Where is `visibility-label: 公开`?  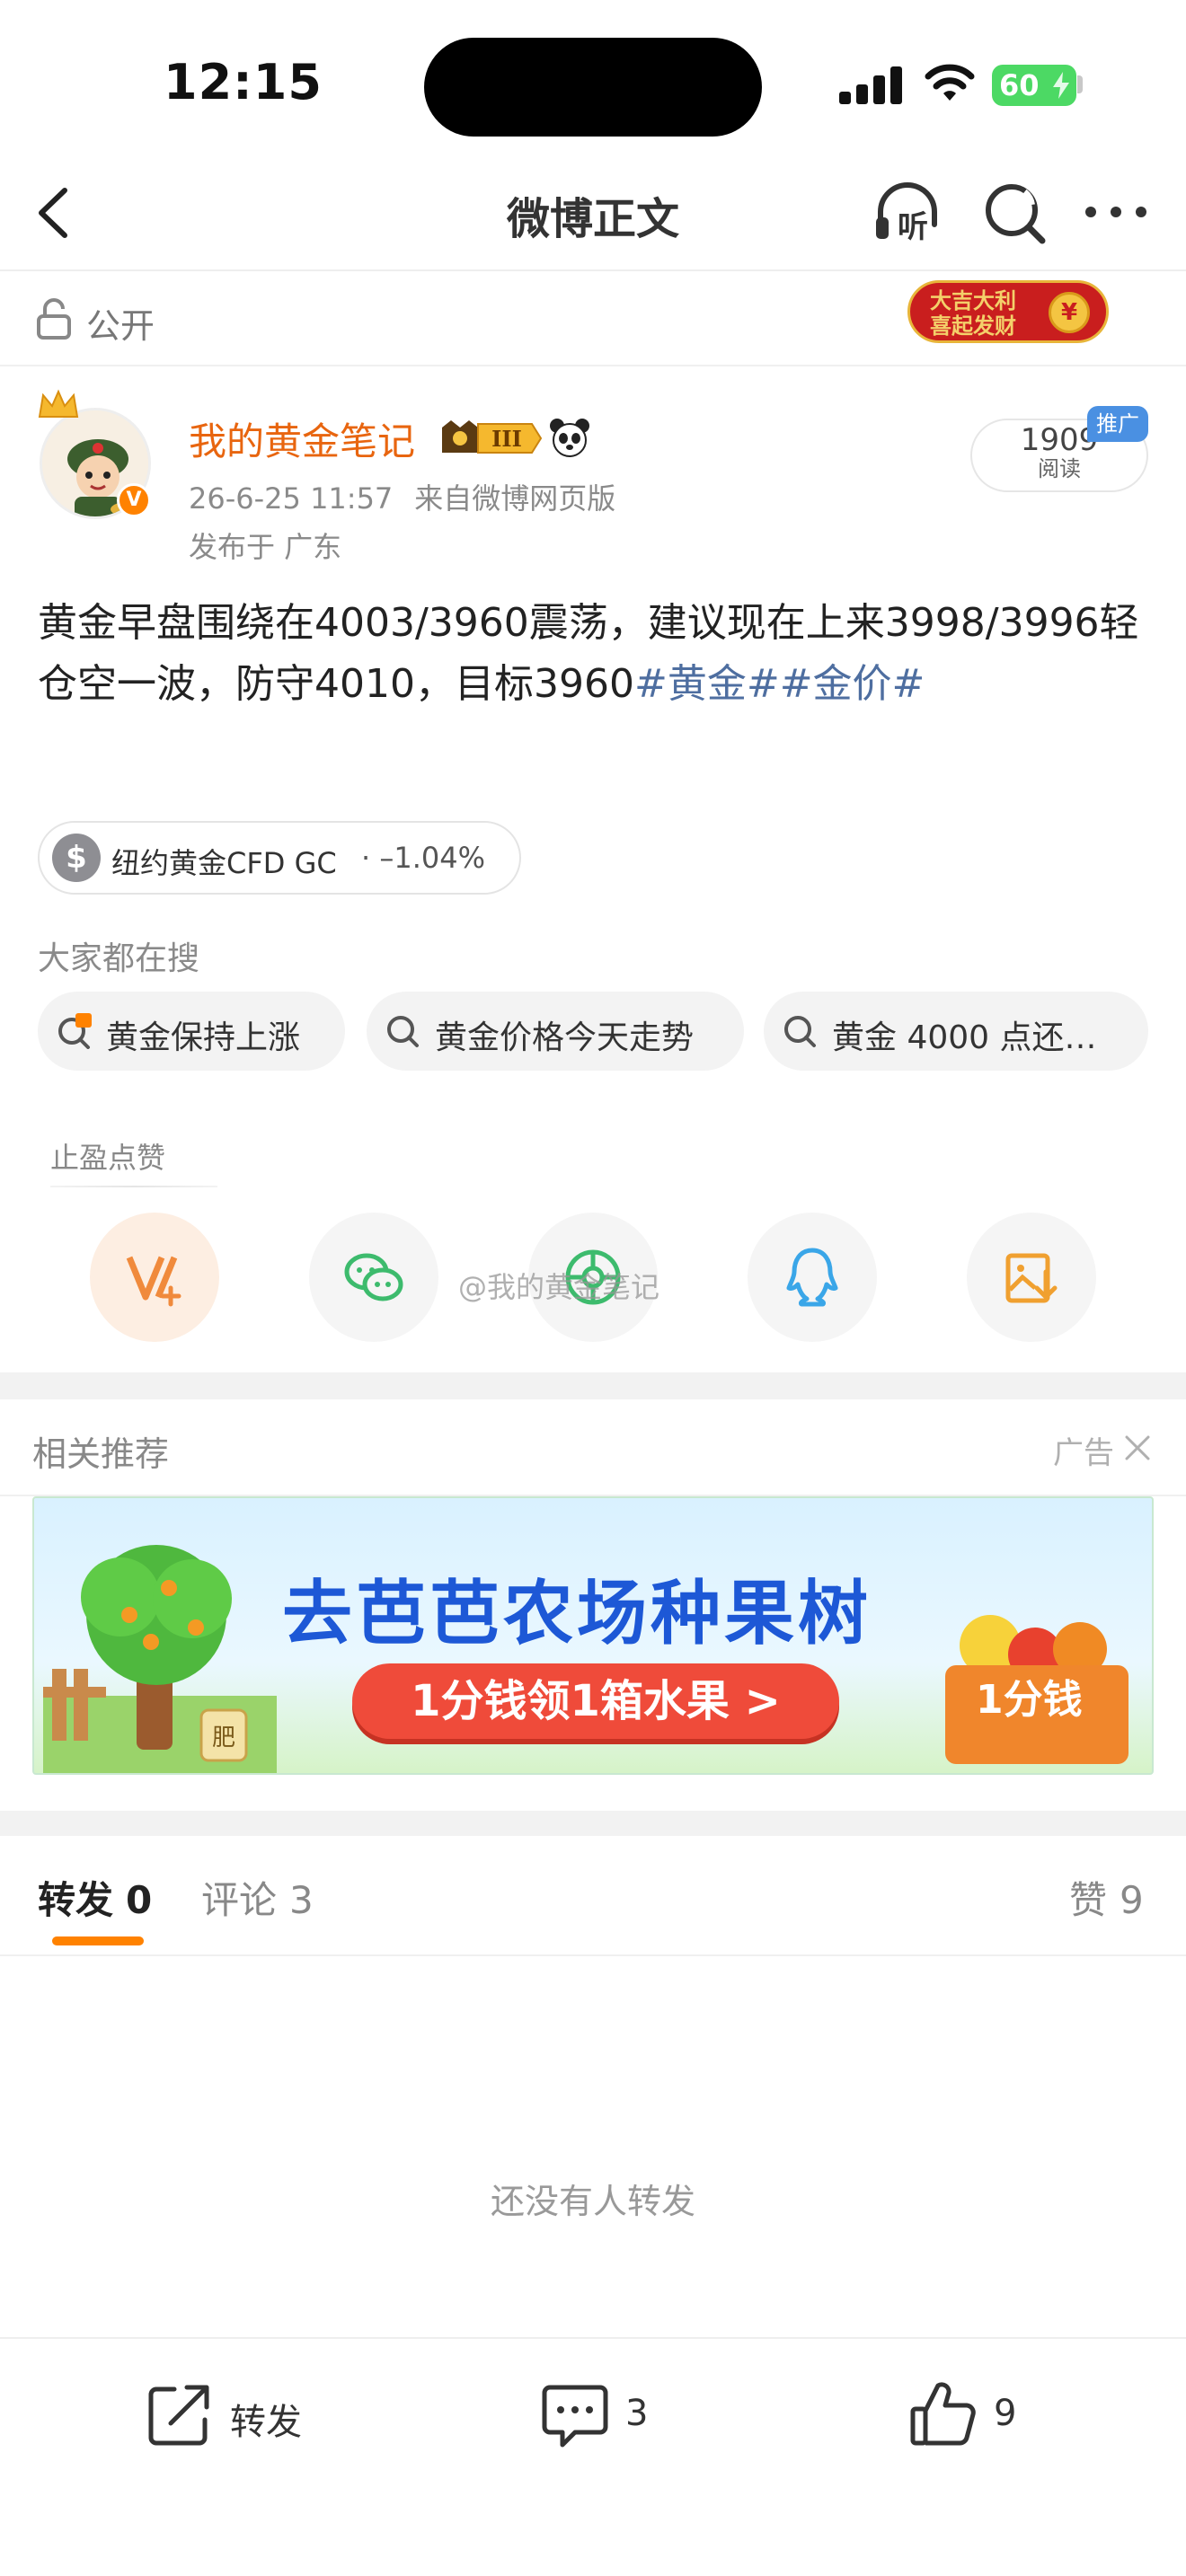 visibility-label: 公开 is located at coordinates (120, 326).